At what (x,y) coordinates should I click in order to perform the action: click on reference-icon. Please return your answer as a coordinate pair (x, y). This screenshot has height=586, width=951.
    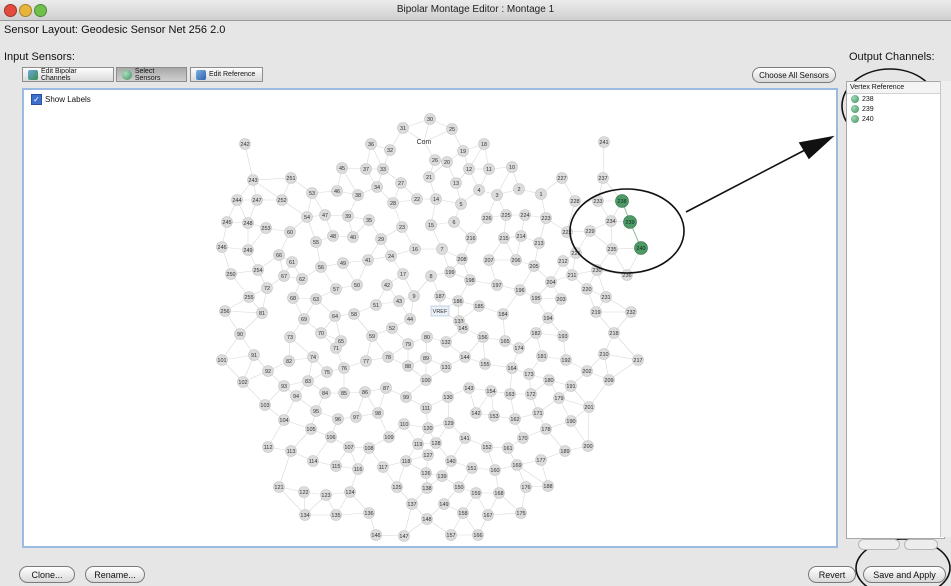
    Looking at the image, I should click on (201, 74).